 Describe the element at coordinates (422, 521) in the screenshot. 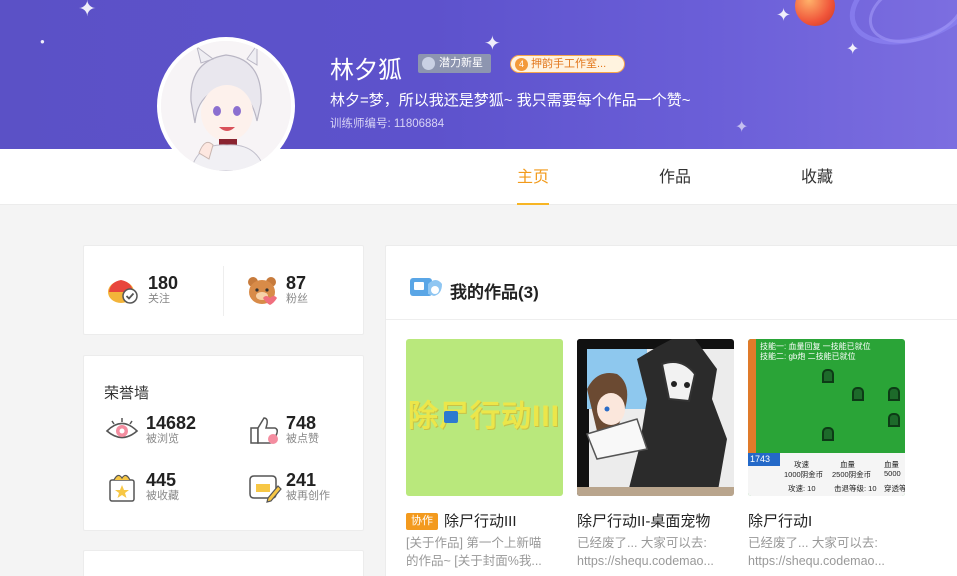

I see `collab-tag: 协作` at that location.